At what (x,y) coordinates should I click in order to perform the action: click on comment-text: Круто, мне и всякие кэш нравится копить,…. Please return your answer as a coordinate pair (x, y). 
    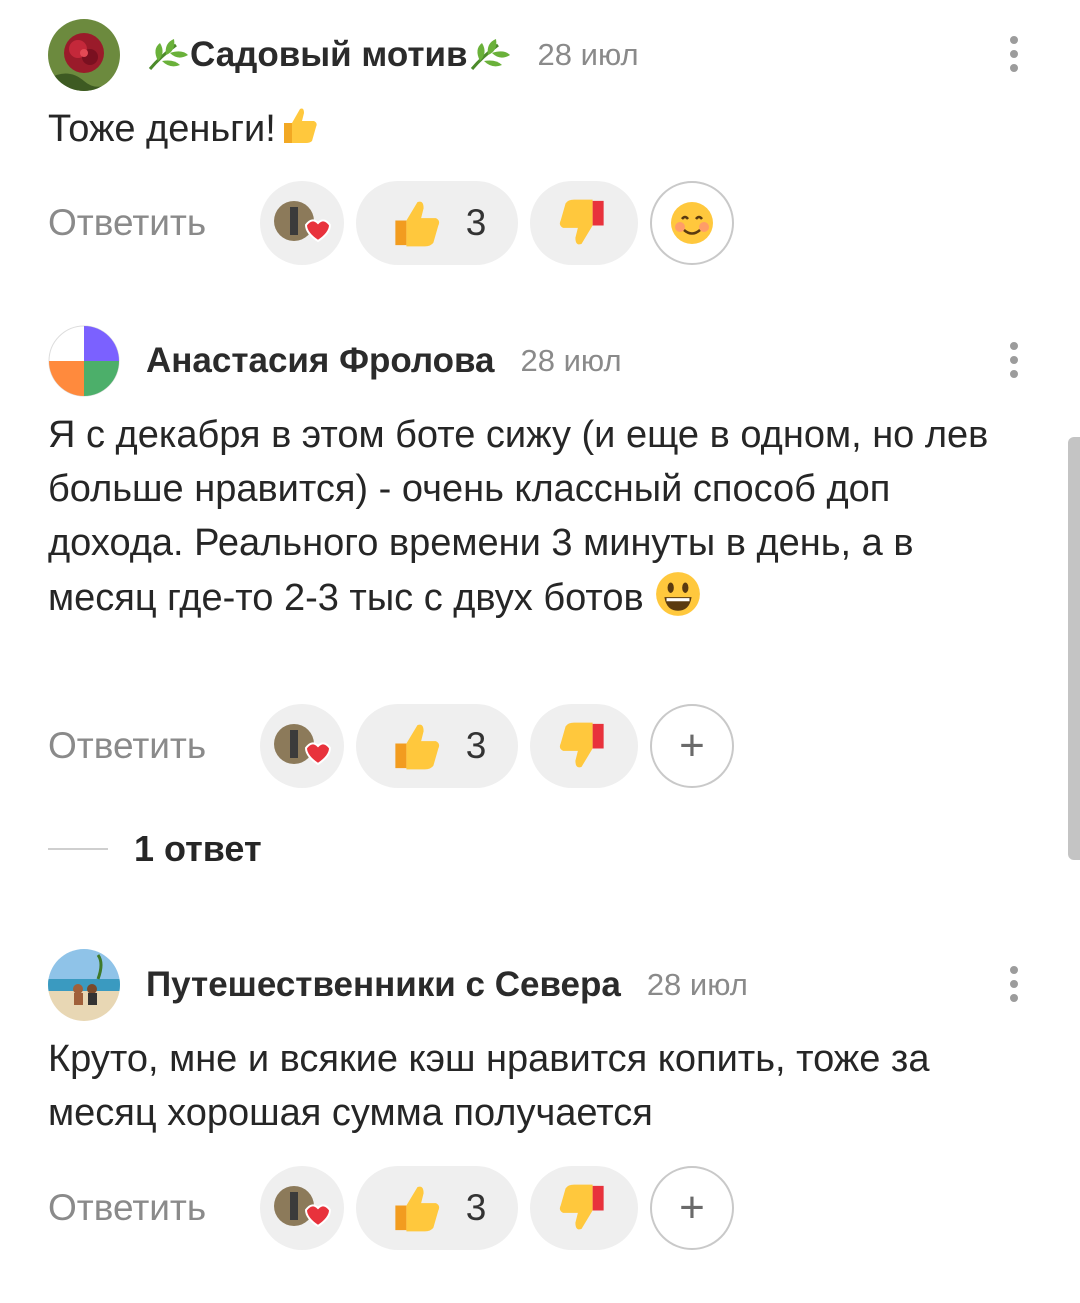
    Looking at the image, I should click on (489, 1086).